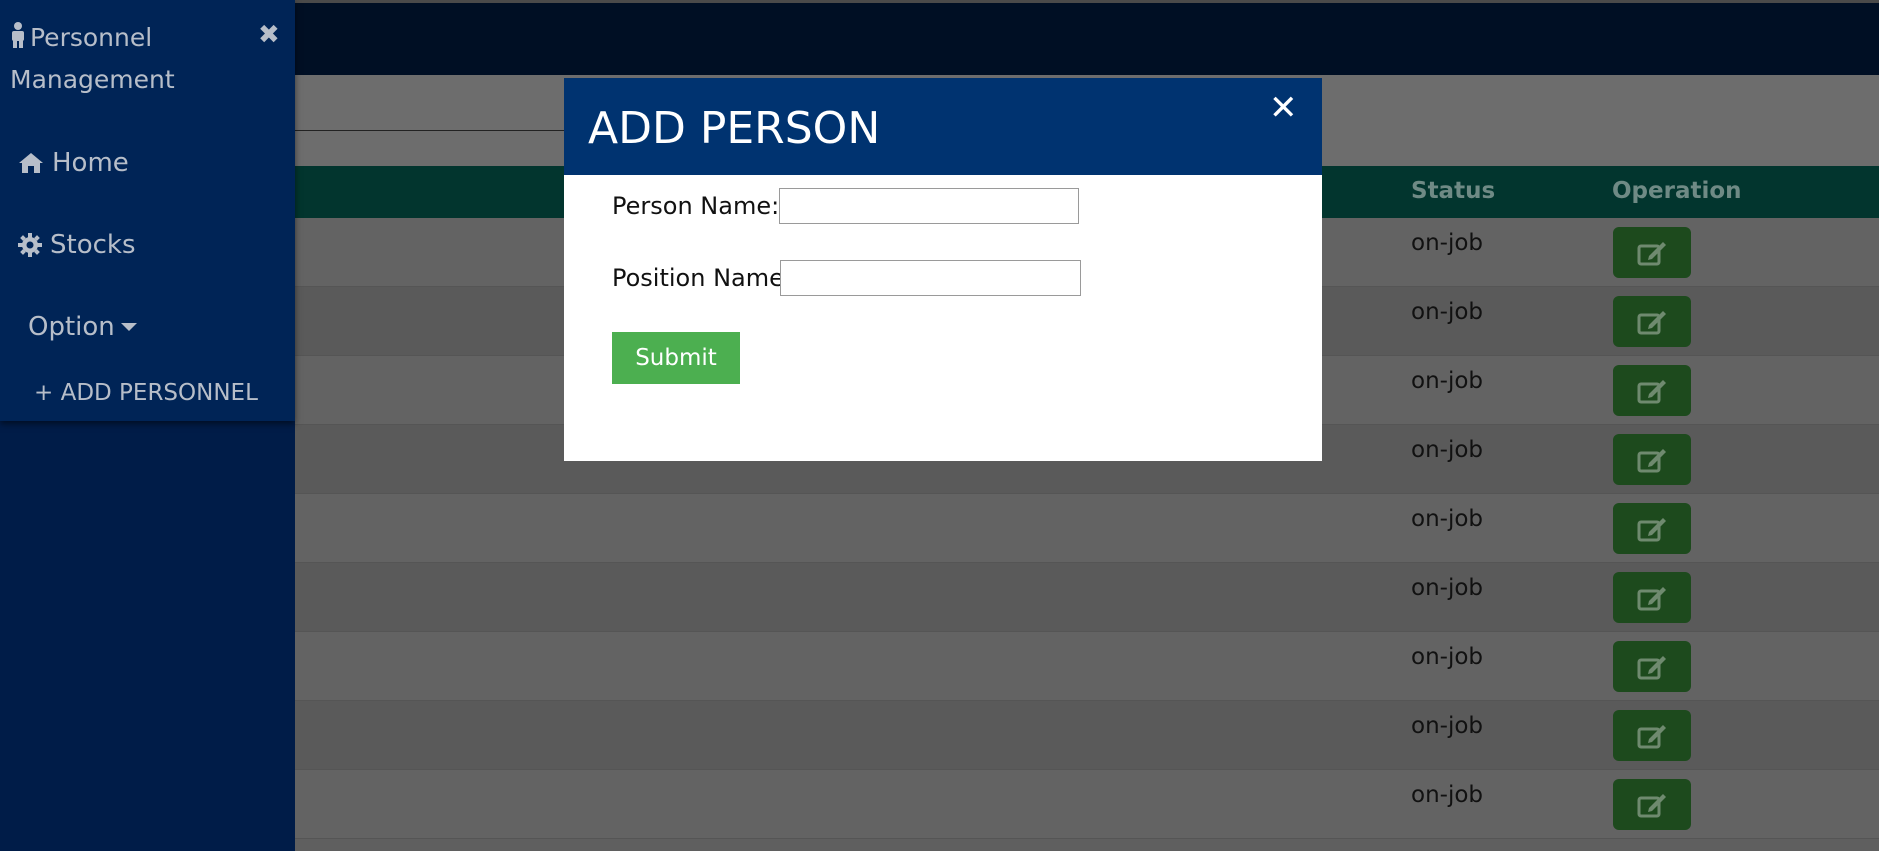 Image resolution: width=1879 pixels, height=851 pixels. Describe the element at coordinates (943, 126) in the screenshot. I see `modal-header: ADD PERSON ✕` at that location.